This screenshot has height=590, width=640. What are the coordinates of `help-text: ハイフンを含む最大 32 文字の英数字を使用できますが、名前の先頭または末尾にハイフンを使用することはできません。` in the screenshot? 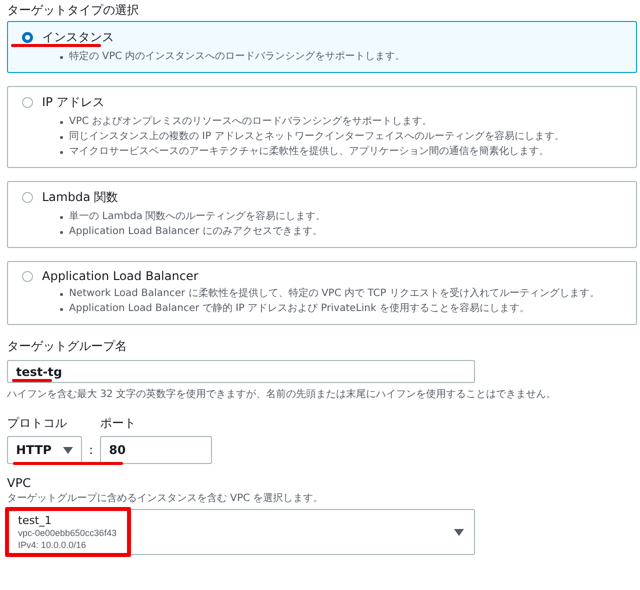 It's located at (282, 394).